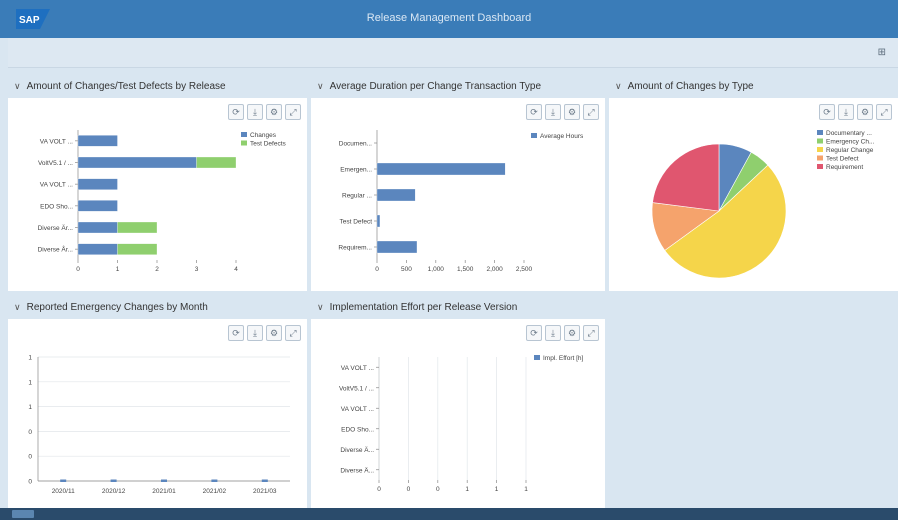 The height and width of the screenshot is (520, 898). I want to click on x-tick-label: 2021/01, so click(164, 491).